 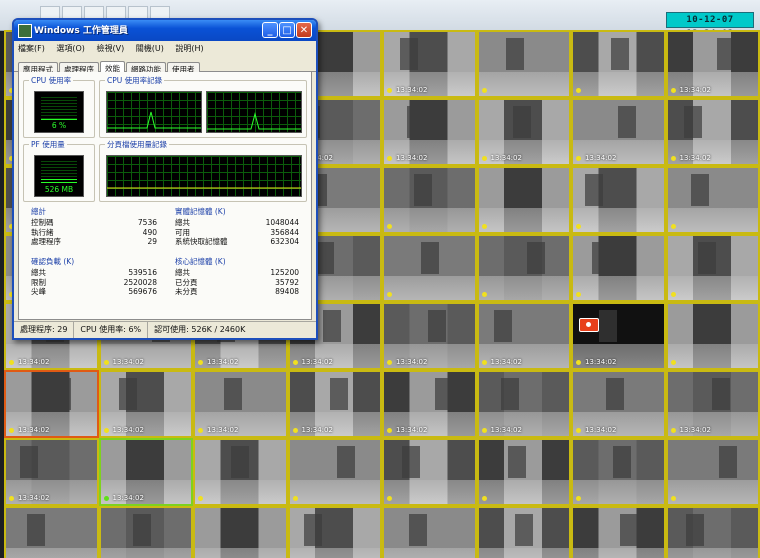 What do you see at coordinates (589, 325) in the screenshot?
I see `record-icon` at bounding box center [589, 325].